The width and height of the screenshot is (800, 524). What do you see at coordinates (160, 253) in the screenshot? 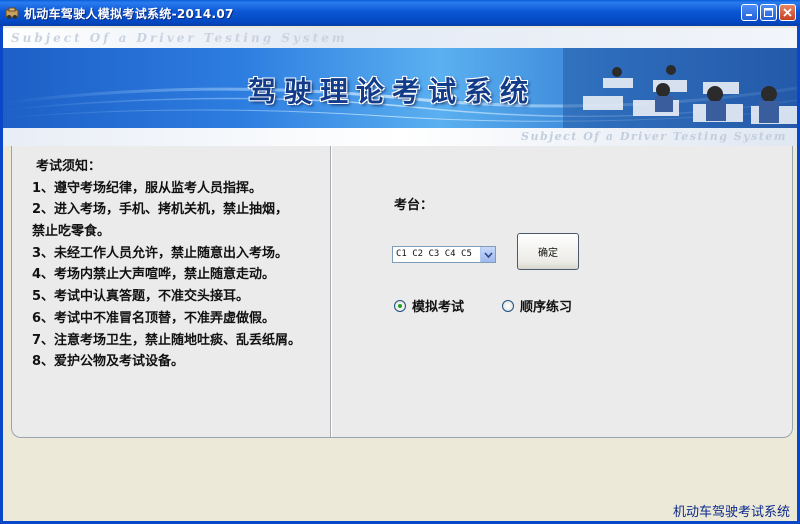
I see `notice-item: 3、未经工作人员允许，禁止随意出入考场。` at bounding box center [160, 253].